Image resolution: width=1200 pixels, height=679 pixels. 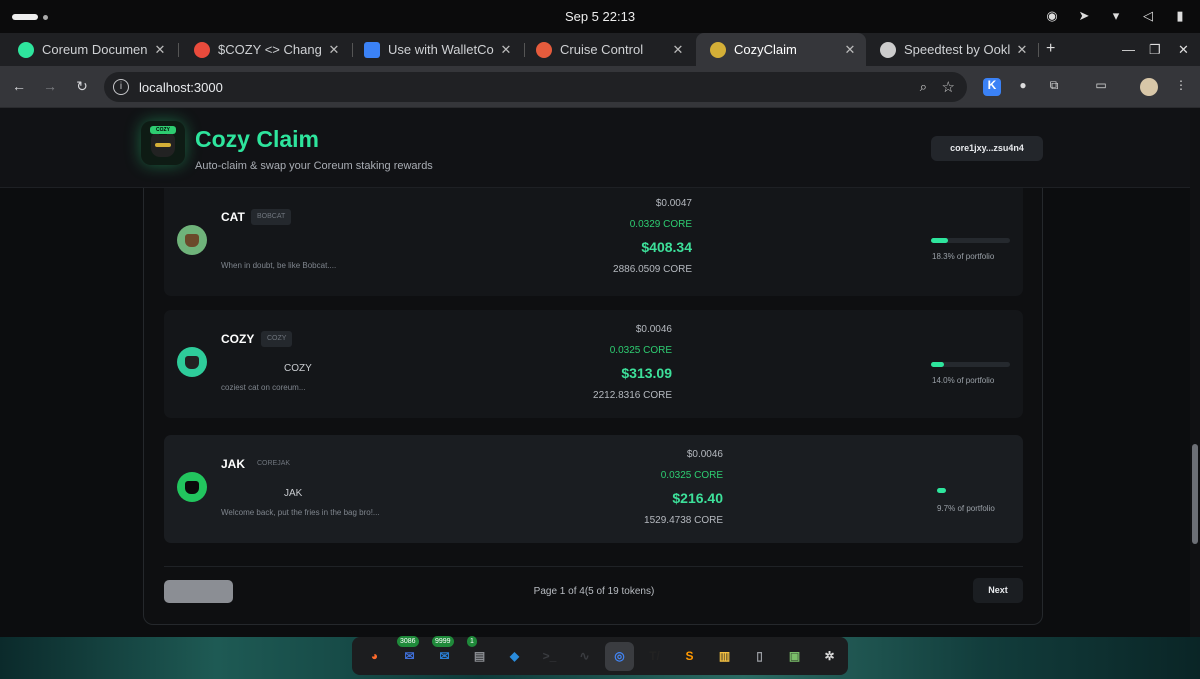 I want to click on system-monitor-icon: ∿, so click(x=584, y=656).